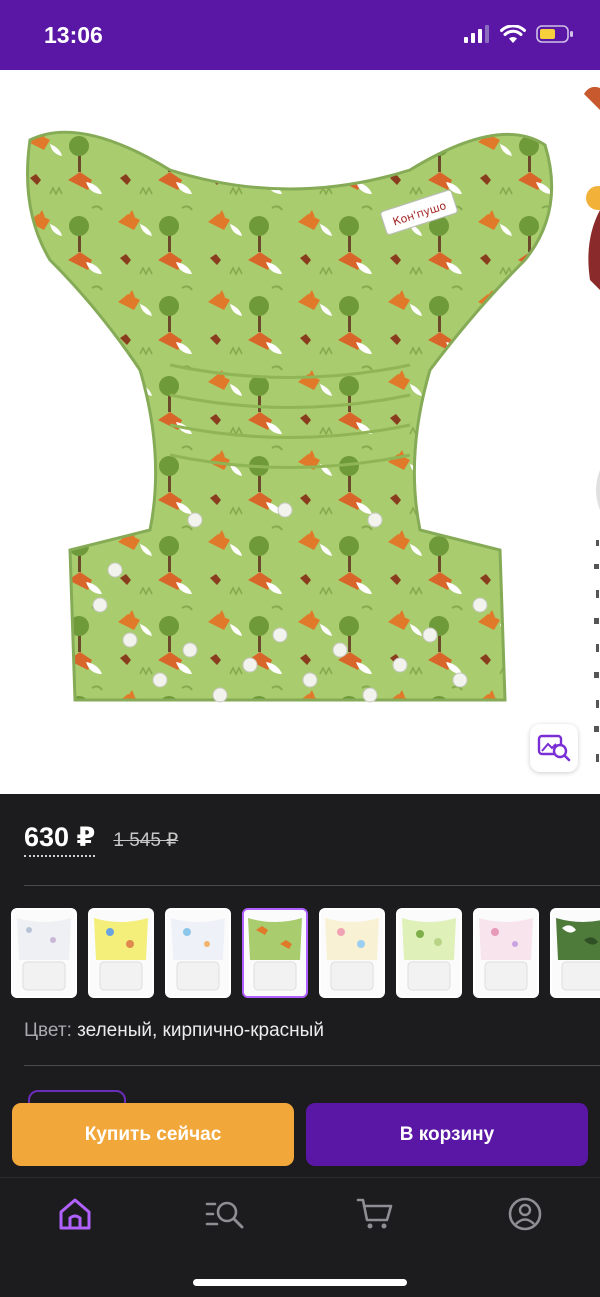  I want to click on visual-search-icon, so click(554, 748).